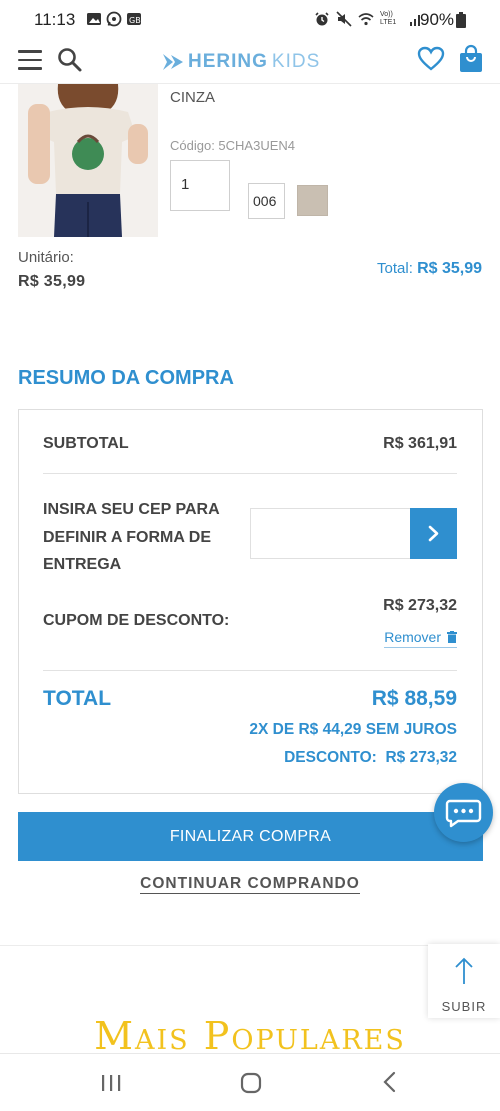 The height and width of the screenshot is (1111, 500). I want to click on gallery-icon, so click(94, 19).